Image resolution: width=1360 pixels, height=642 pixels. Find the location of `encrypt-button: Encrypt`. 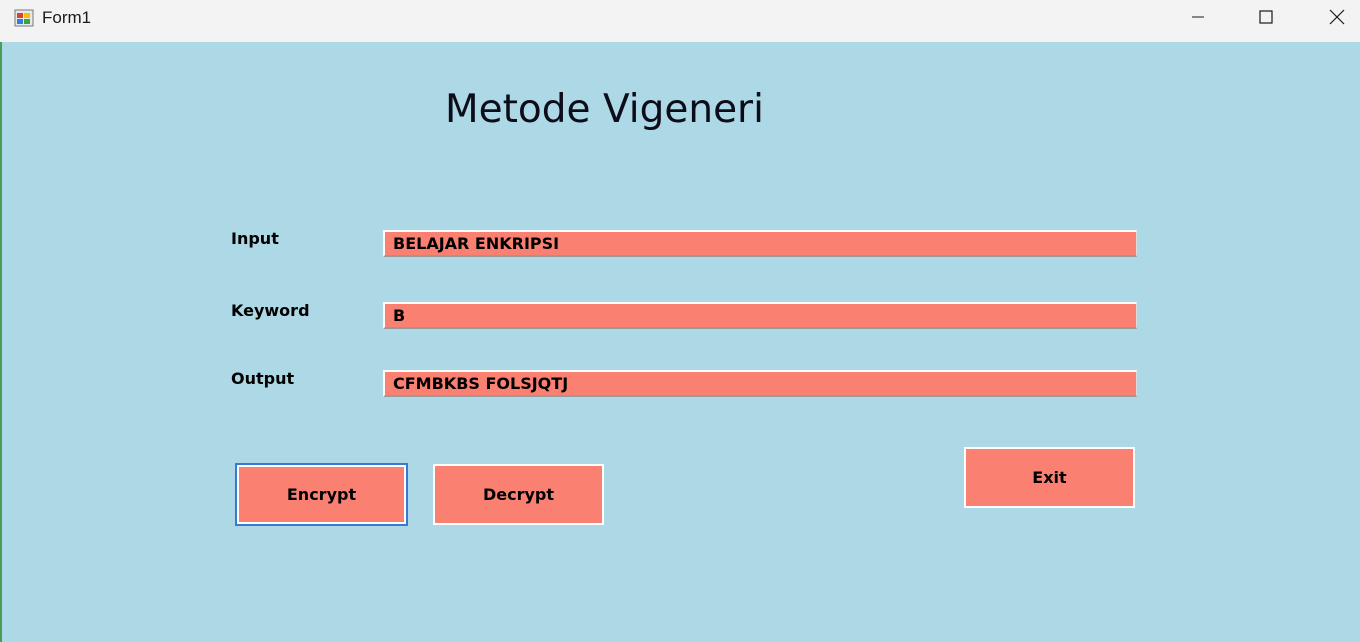

encrypt-button: Encrypt is located at coordinates (321, 494).